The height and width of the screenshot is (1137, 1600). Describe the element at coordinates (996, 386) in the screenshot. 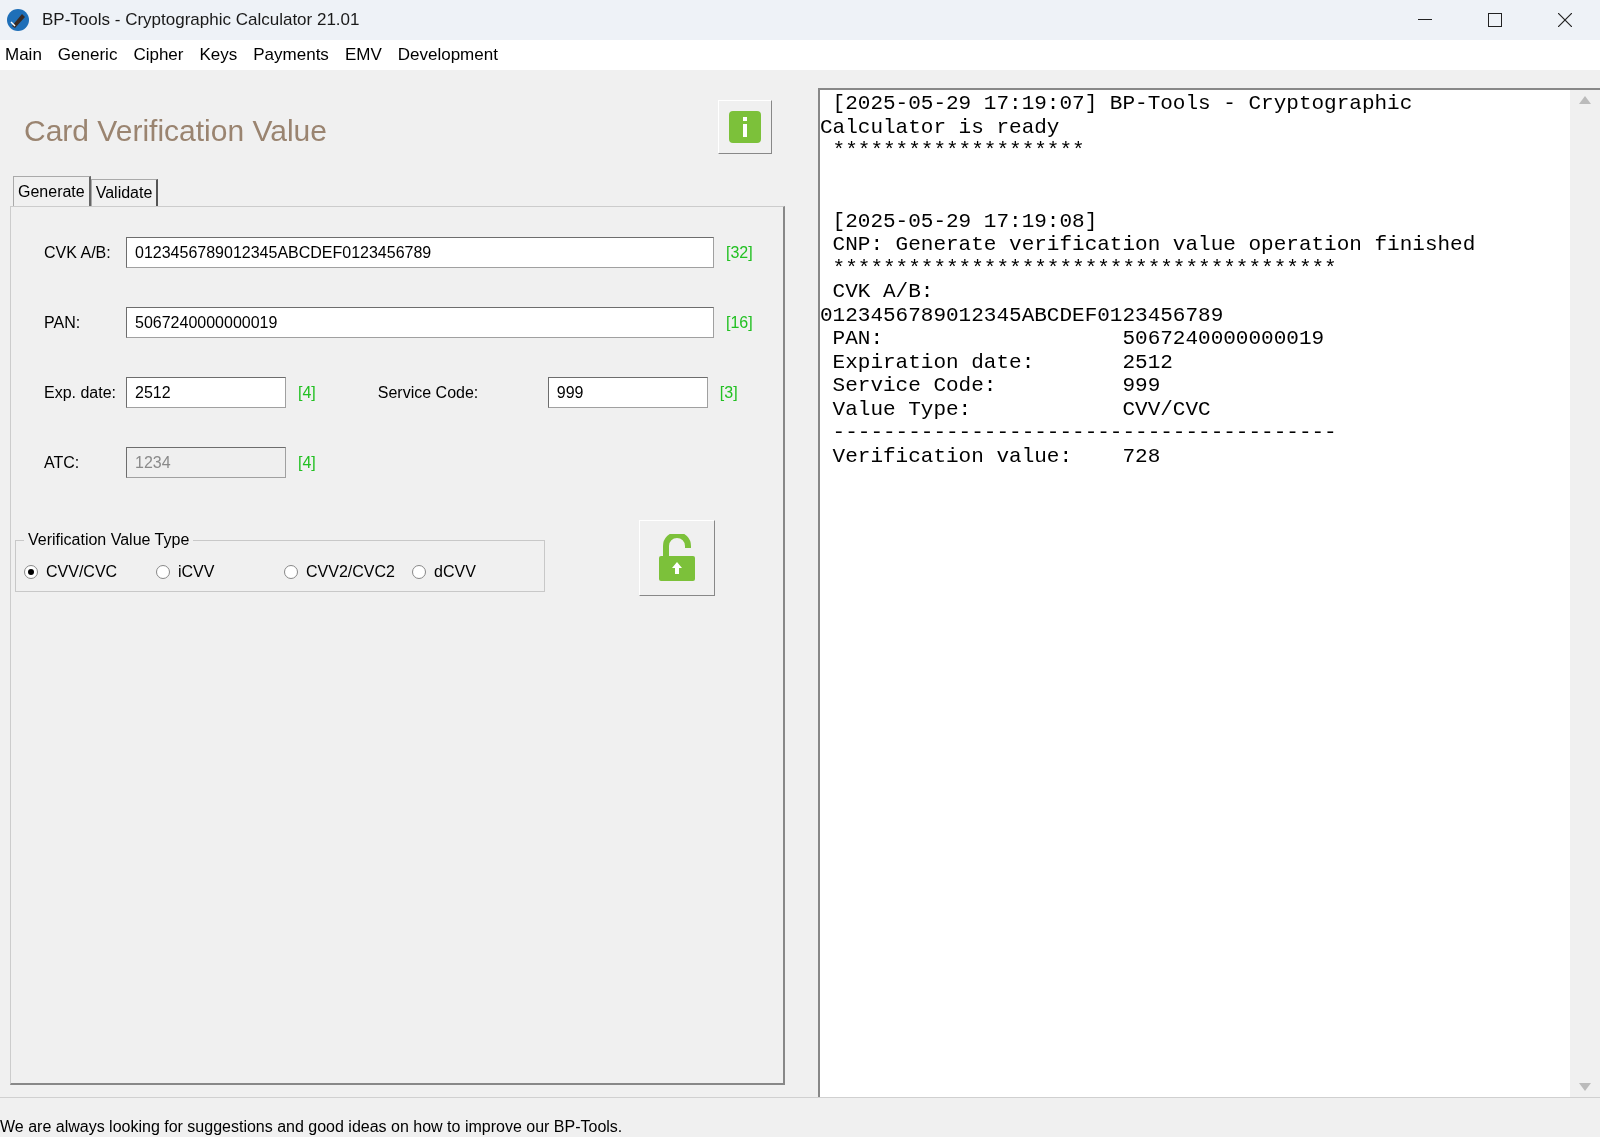

I see `log-line: Service Code: 999` at that location.